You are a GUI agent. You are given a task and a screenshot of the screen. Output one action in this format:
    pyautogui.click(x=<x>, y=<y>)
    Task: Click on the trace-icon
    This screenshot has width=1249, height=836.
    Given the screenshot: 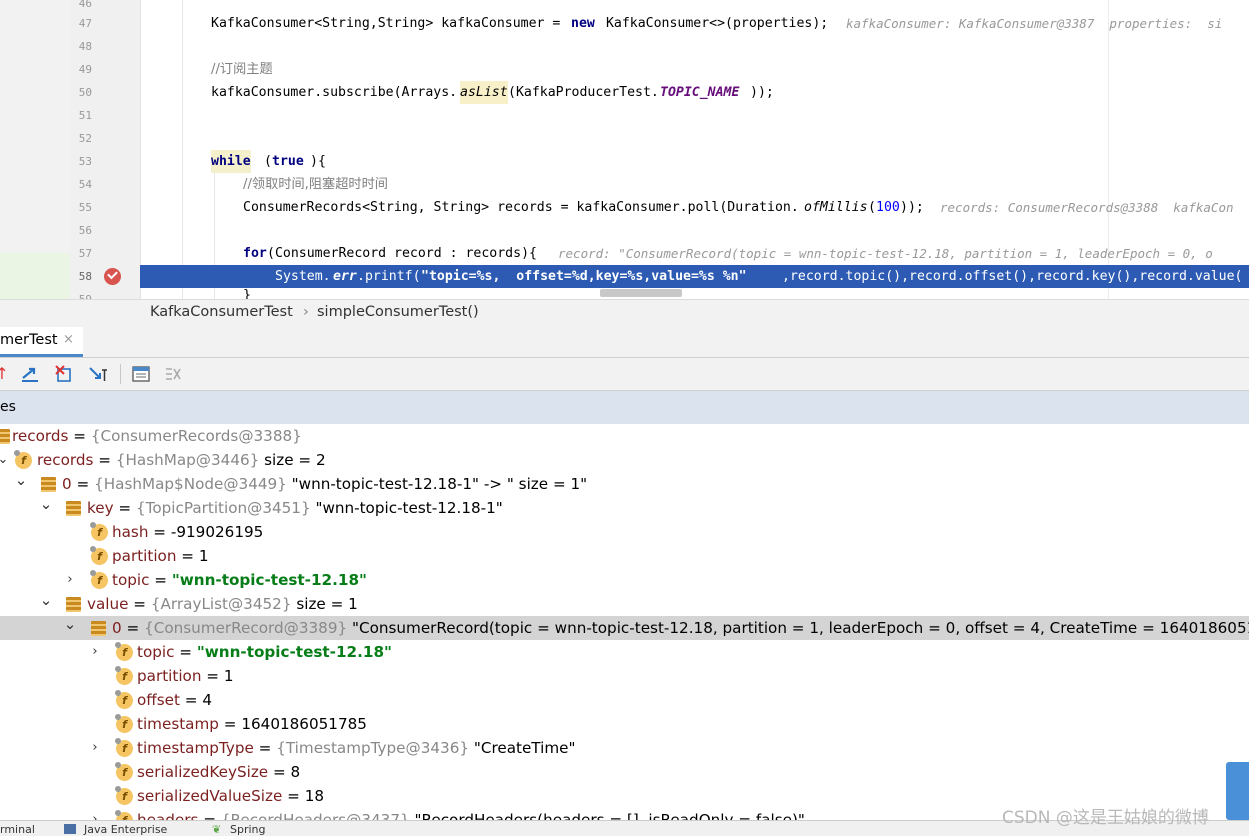 What is the action you would take?
    pyautogui.click(x=173, y=374)
    